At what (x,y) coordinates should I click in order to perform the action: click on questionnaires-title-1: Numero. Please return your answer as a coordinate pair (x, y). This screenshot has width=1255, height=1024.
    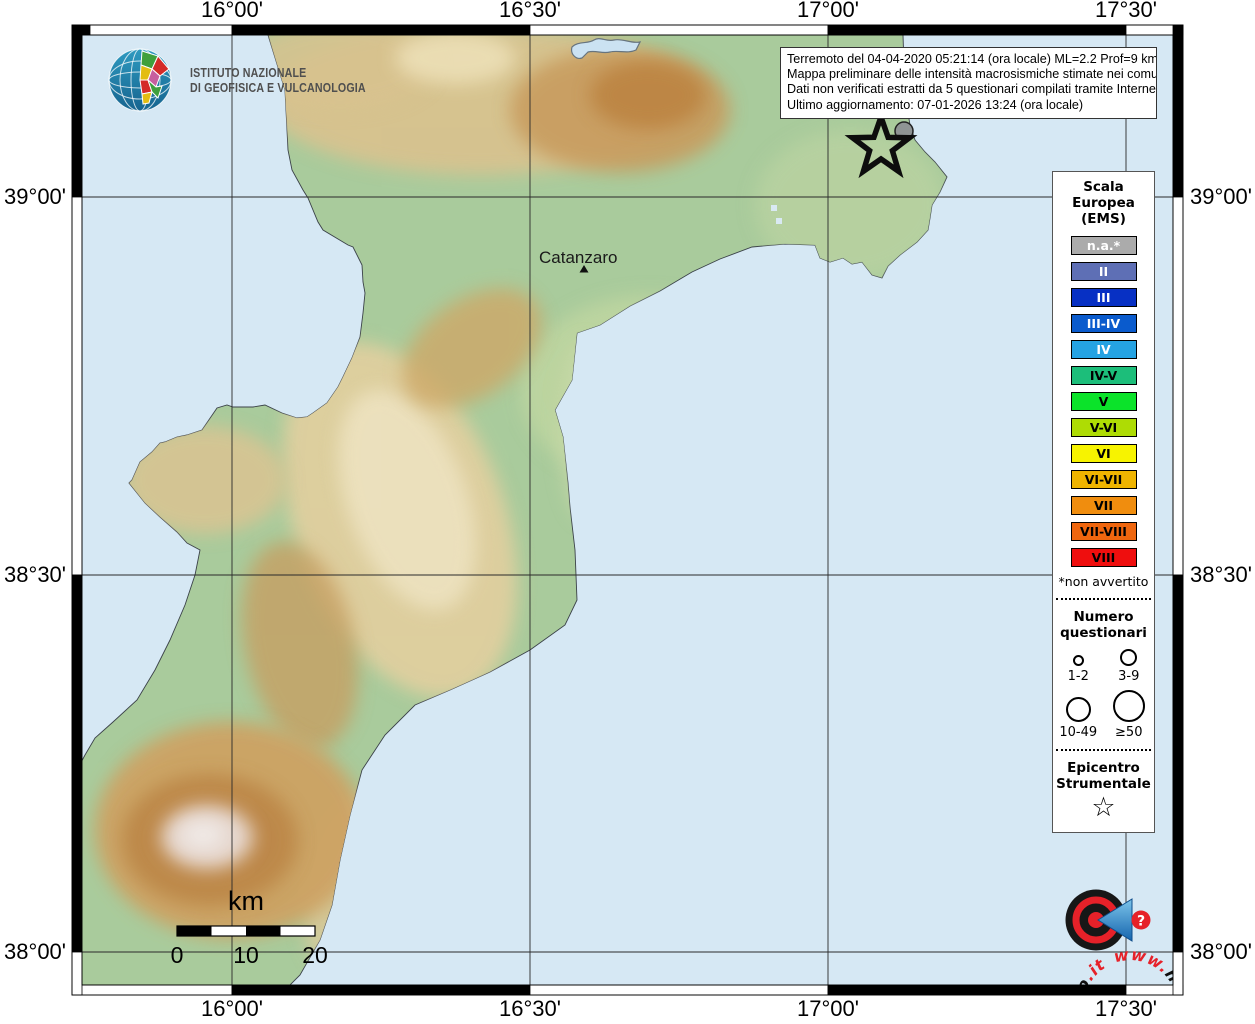
    Looking at the image, I should click on (1103, 617).